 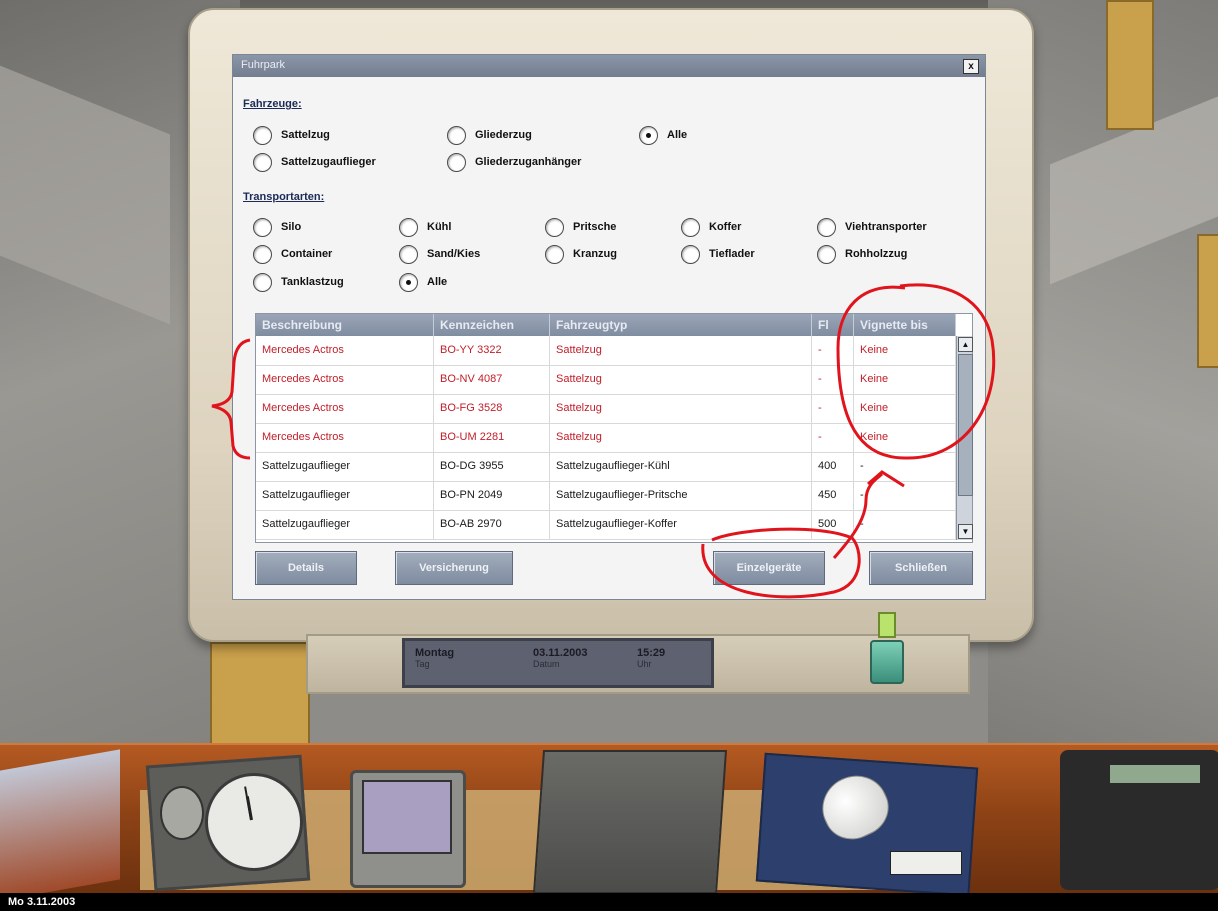 I want to click on radio-label: Alle, so click(x=437, y=282).